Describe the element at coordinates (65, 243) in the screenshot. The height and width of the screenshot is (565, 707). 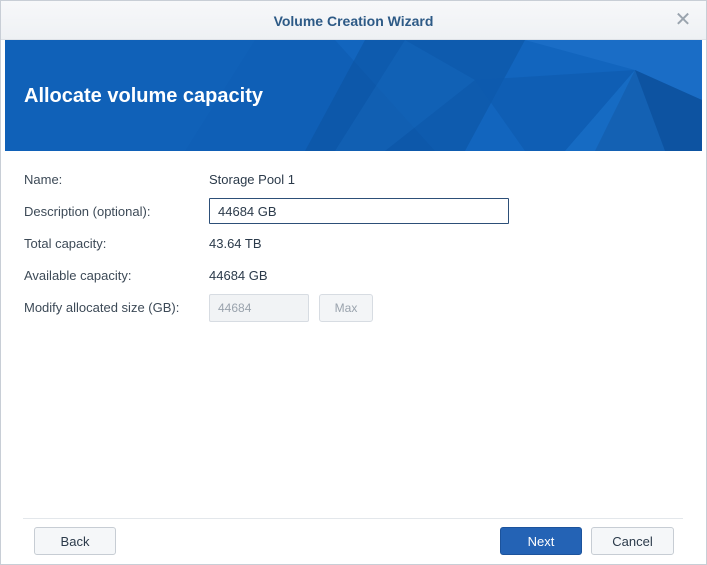
I see `total-capacity-label: Total capacity:` at that location.